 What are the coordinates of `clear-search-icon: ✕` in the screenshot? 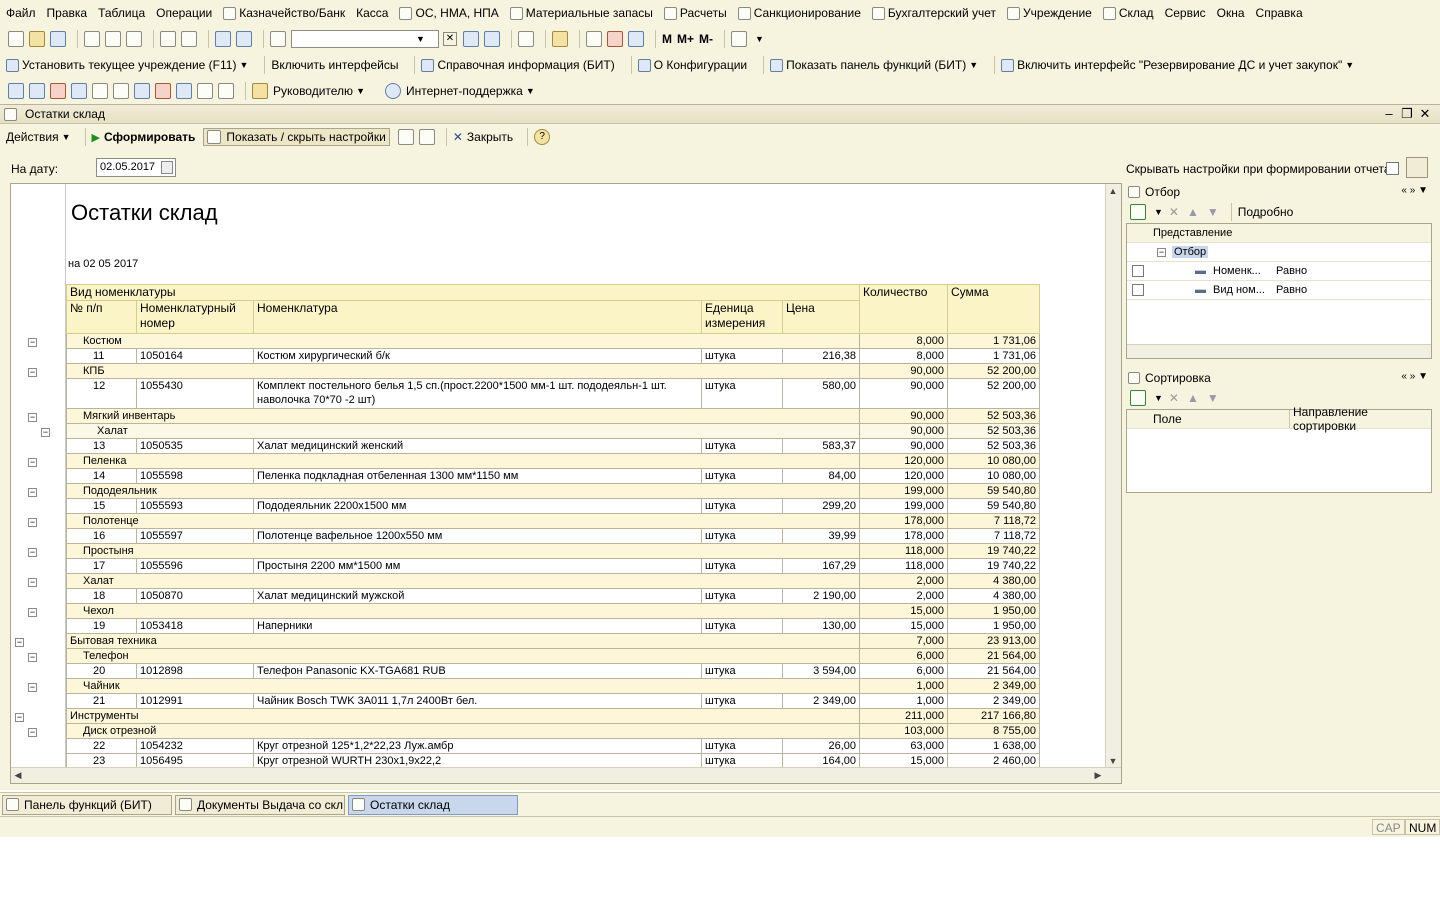 It's located at (450, 39).